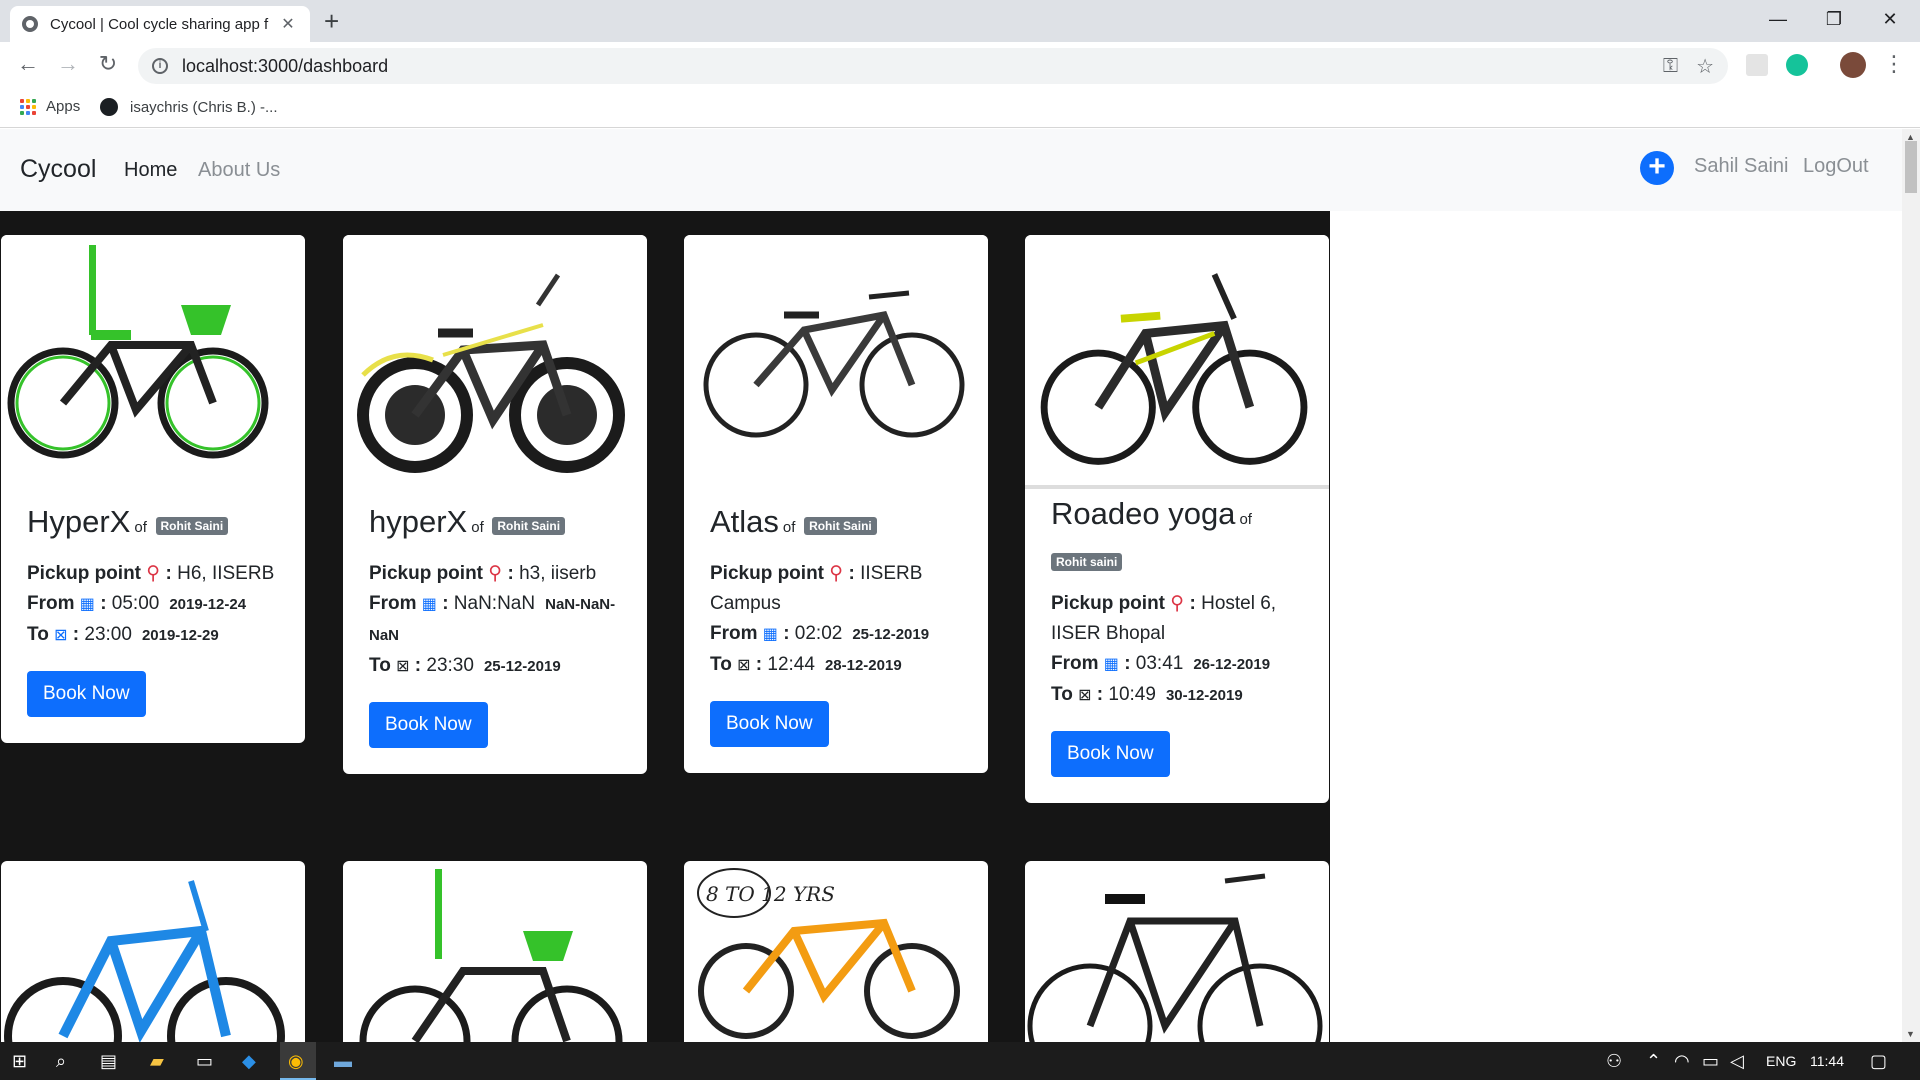 The width and height of the screenshot is (1920, 1080). What do you see at coordinates (249, 1061) in the screenshot?
I see `vscode-icon: ◆` at bounding box center [249, 1061].